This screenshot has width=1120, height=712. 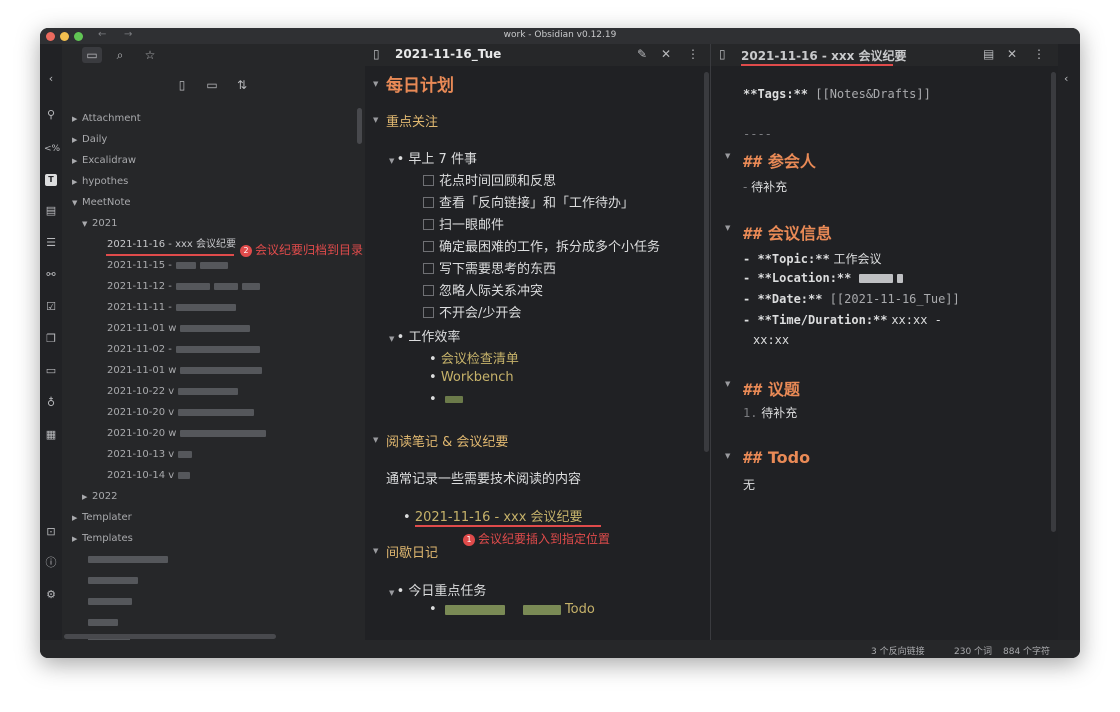 What do you see at coordinates (51, 532) in the screenshot?
I see `vault-icon: ⊡` at bounding box center [51, 532].